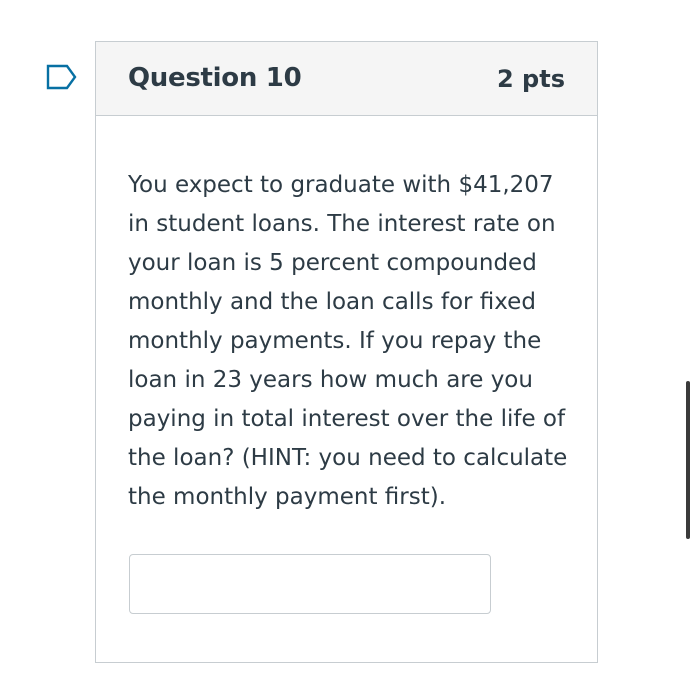 The height and width of the screenshot is (700, 696). I want to click on question-points: 2 pts, so click(531, 79).